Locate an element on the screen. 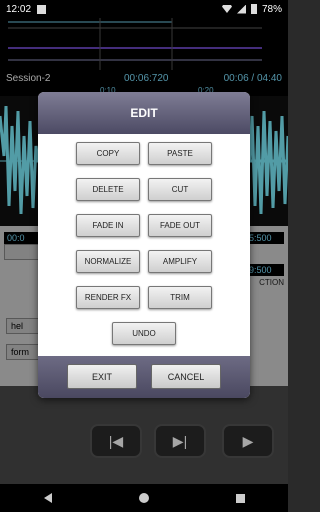 This screenshot has height=512, width=320. home-icon is located at coordinates (143, 498).